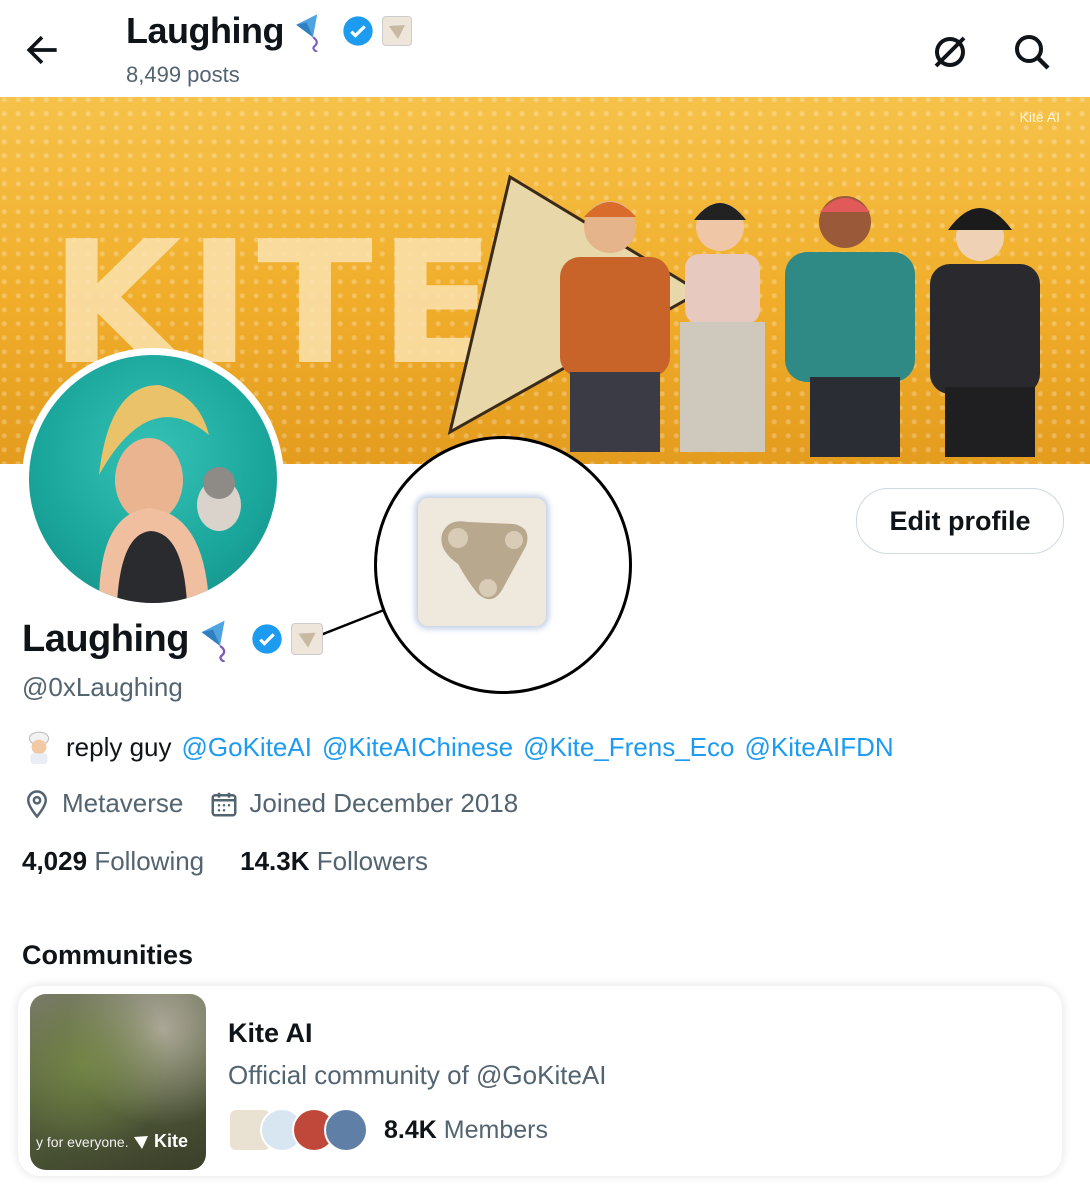 The height and width of the screenshot is (1200, 1090). Describe the element at coordinates (306, 639) in the screenshot. I see `affiliate-badge-icon` at that location.